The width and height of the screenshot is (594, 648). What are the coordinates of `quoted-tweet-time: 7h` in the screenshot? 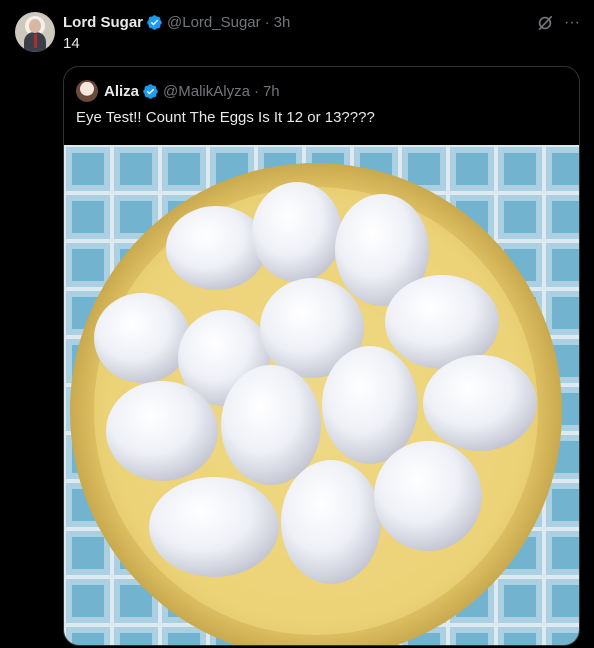 It's located at (271, 91).